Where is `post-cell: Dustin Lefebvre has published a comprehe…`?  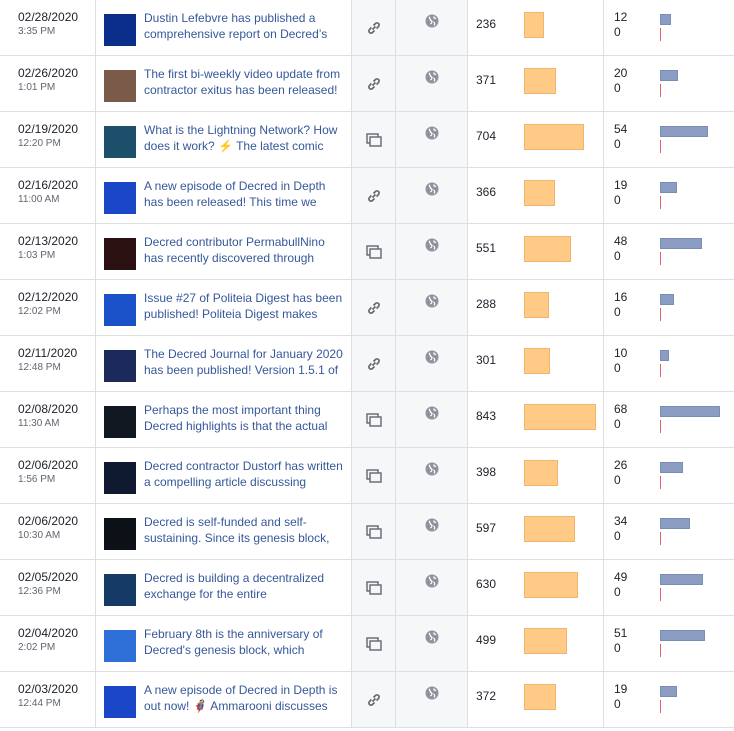 post-cell: Dustin Lefebvre has published a comprehe… is located at coordinates (224, 27).